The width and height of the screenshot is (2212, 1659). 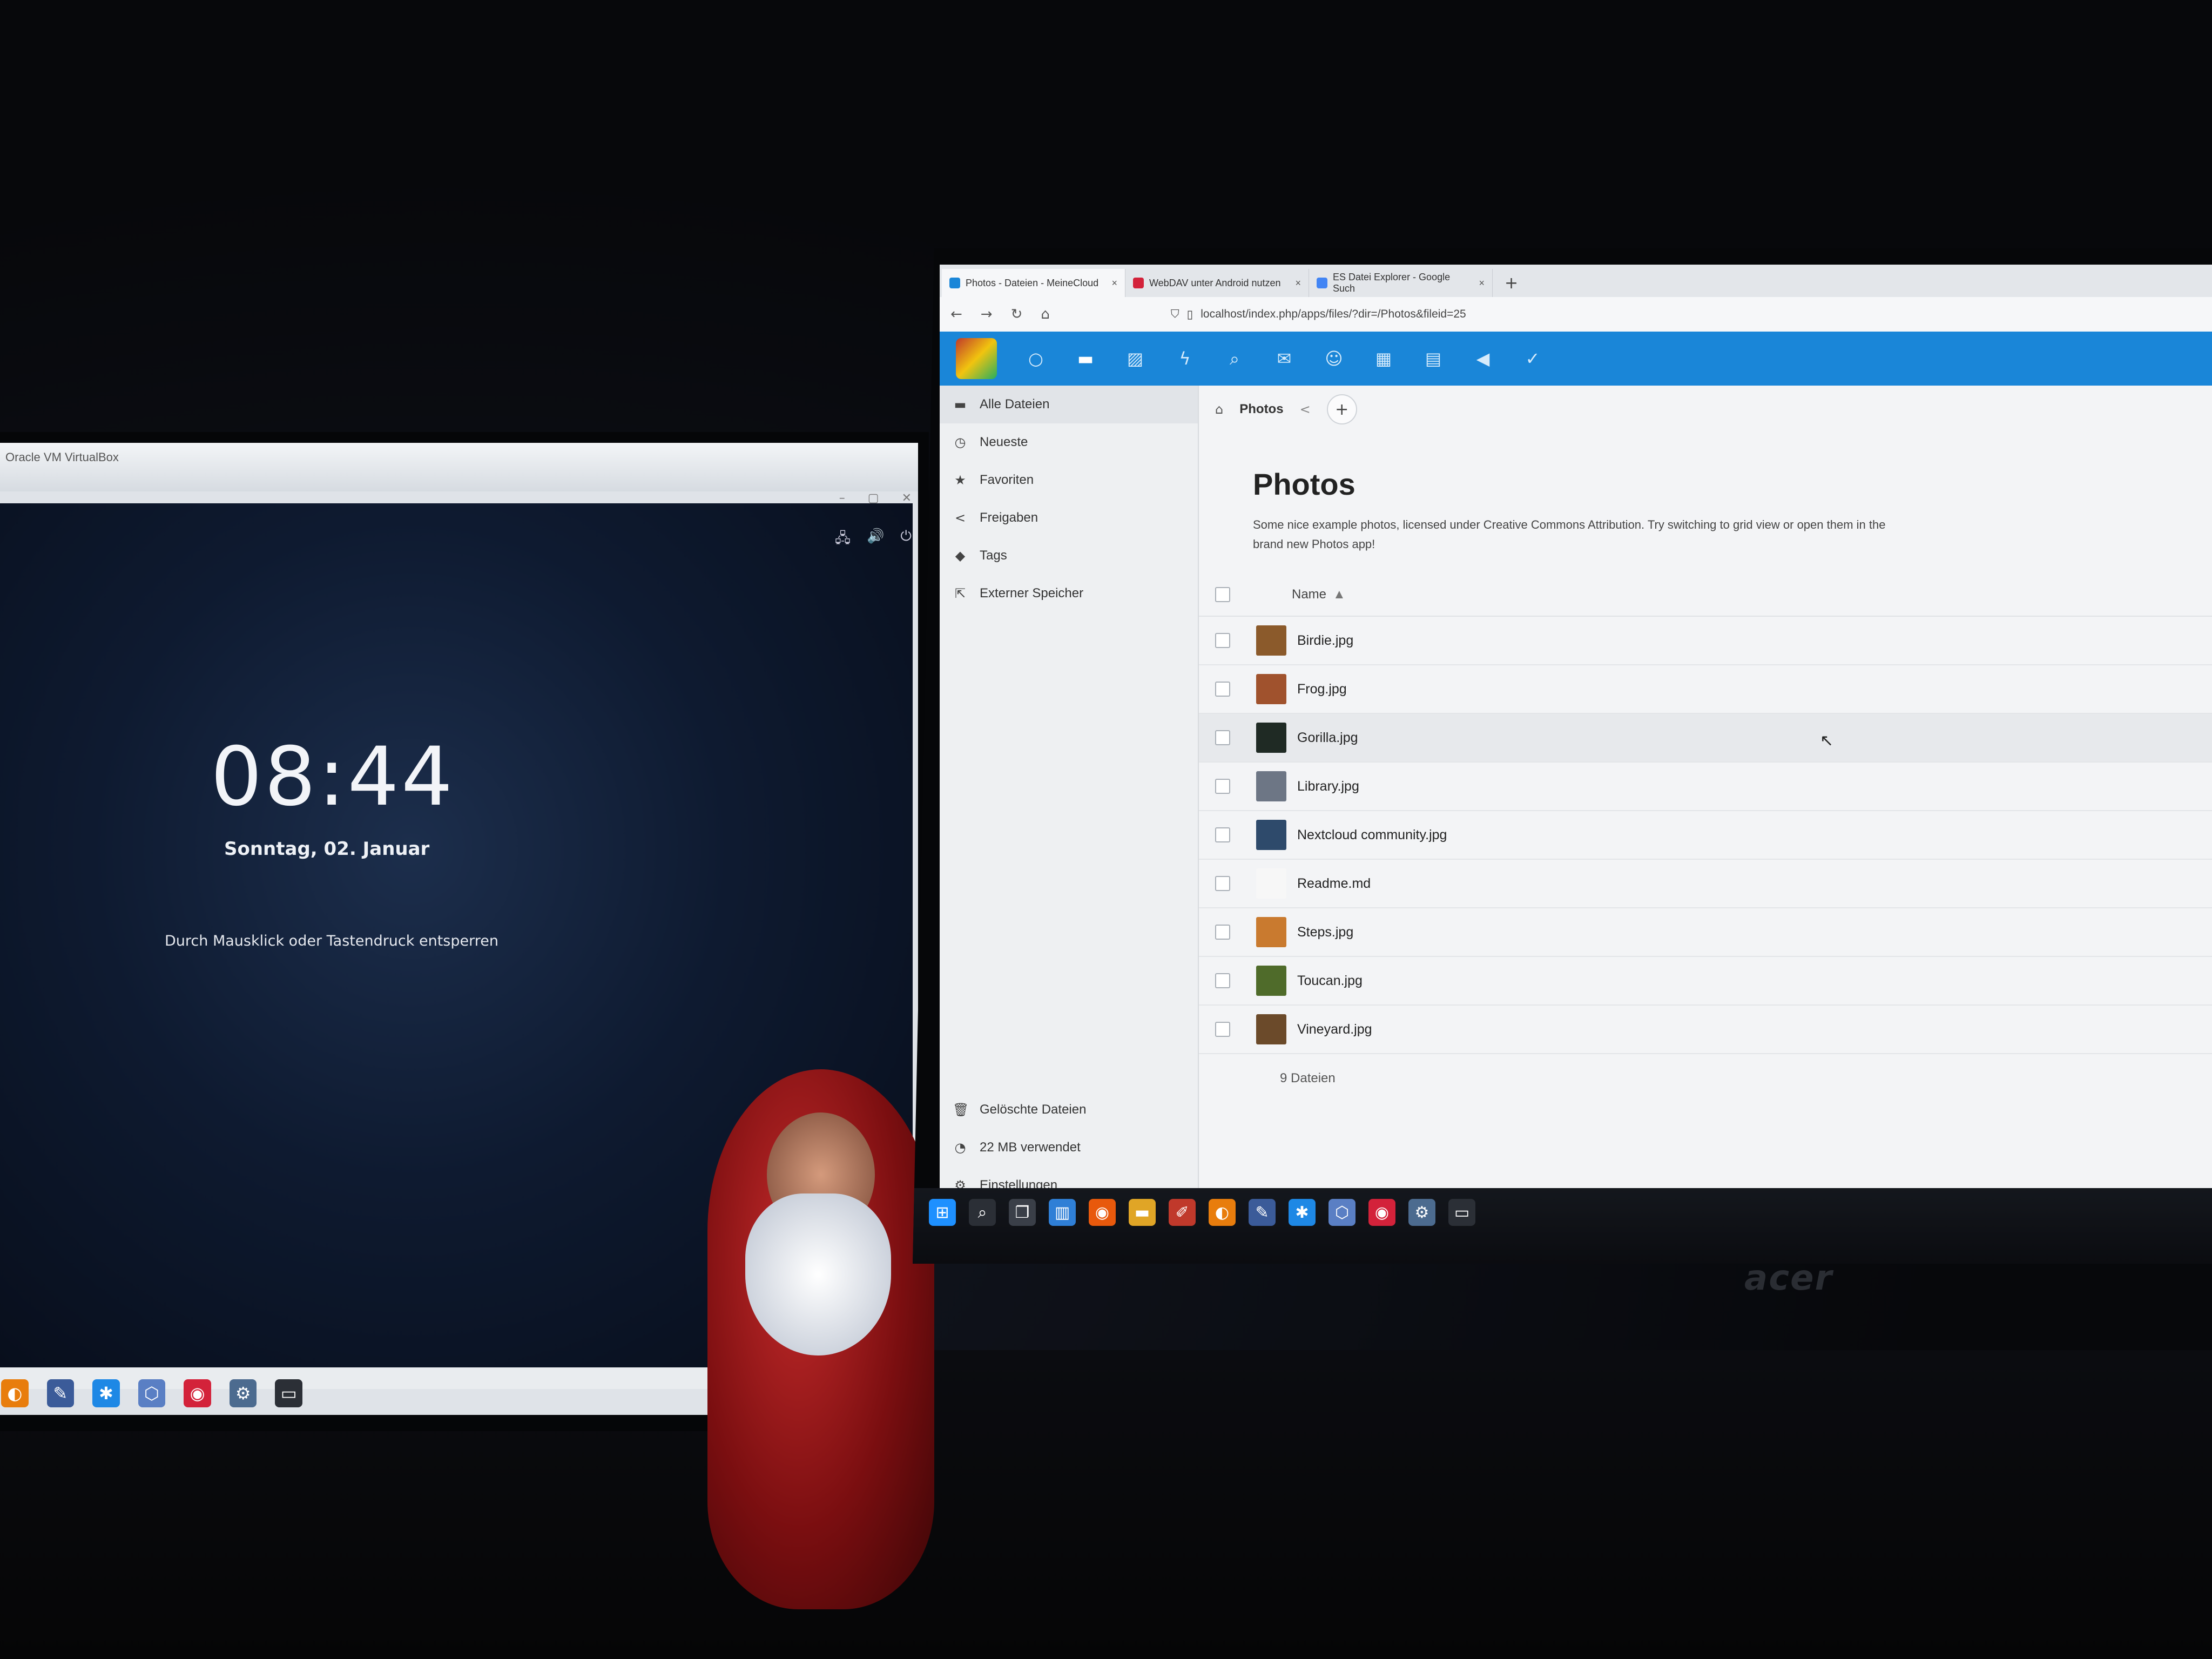 I want to click on file-row: Vineyard.jpg, so click(x=1705, y=1030).